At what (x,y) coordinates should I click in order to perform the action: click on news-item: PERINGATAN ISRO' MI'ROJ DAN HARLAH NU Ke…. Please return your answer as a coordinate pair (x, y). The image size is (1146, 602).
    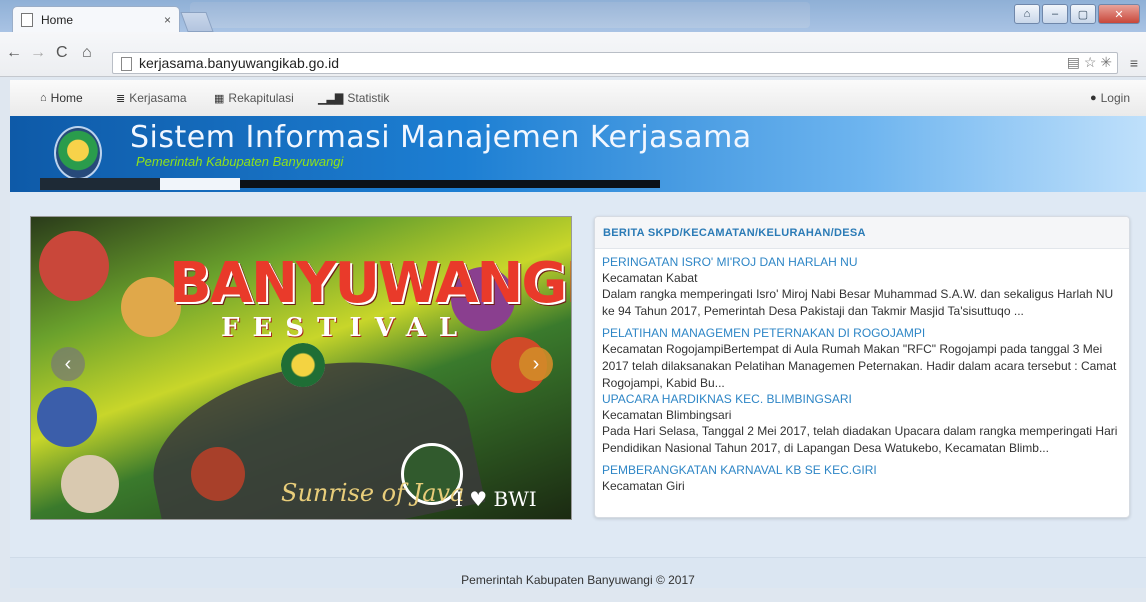
    Looking at the image, I should click on (861, 287).